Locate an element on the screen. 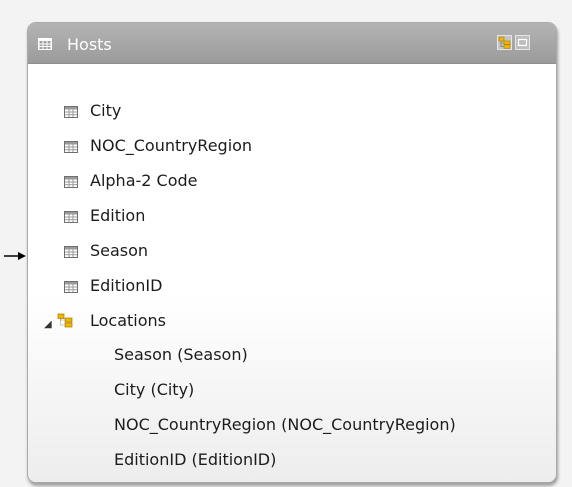 This screenshot has width=572, height=487. column-label: NOC_CountryRegion is located at coordinates (171, 145).